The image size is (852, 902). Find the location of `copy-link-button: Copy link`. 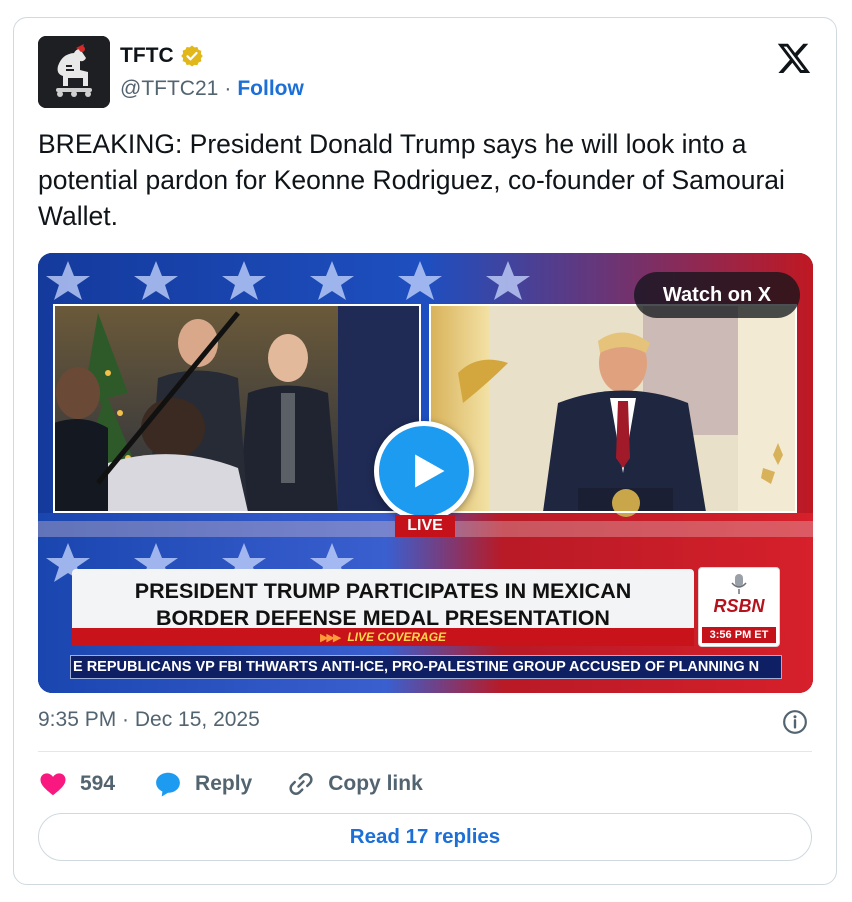

copy-link-button: Copy link is located at coordinates (354, 784).